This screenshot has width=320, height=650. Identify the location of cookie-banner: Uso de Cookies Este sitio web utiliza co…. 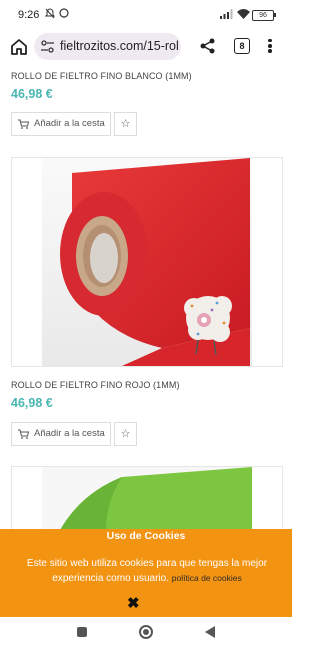
(146, 573).